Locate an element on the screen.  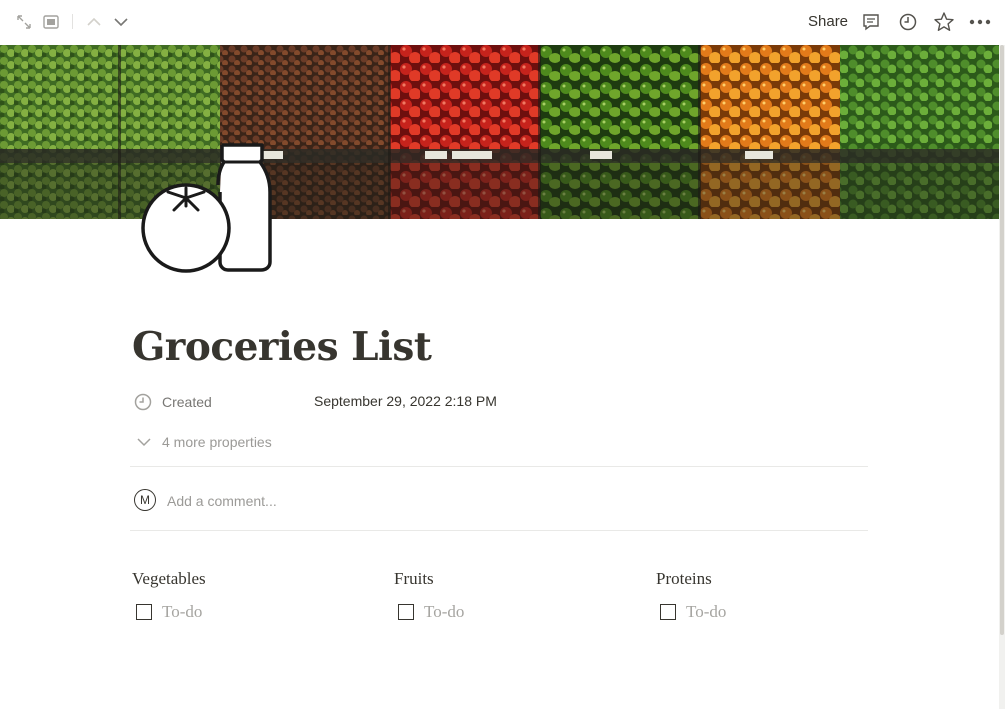
comments-icon is located at coordinates (871, 22).